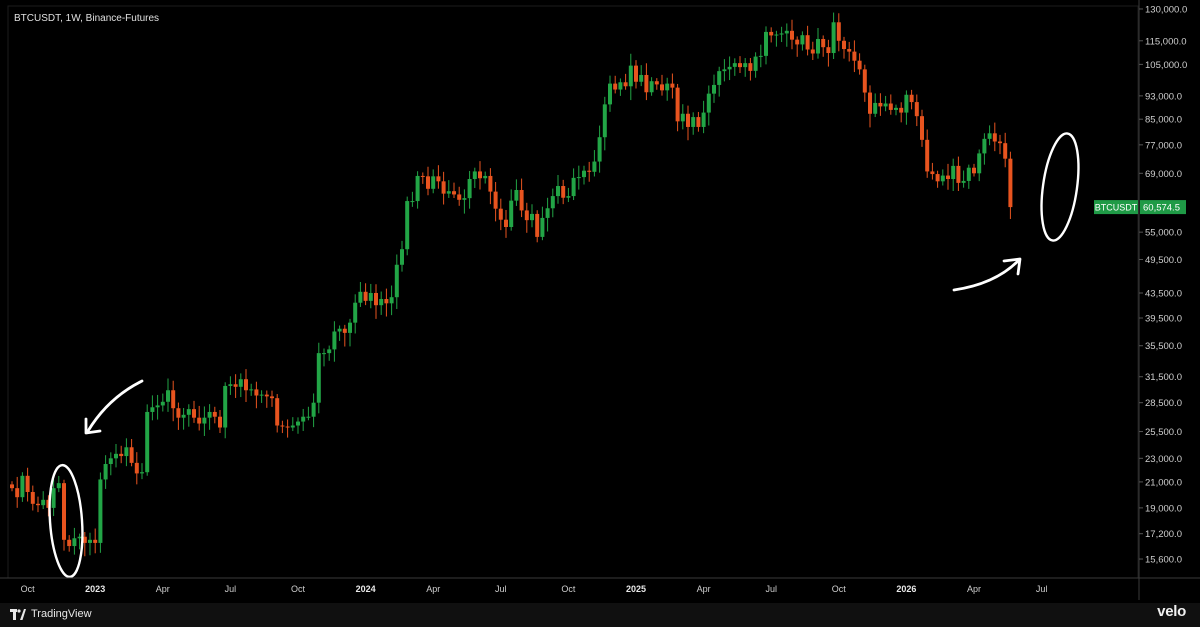 This screenshot has height=627, width=1200. I want to click on price-tick-label: 19,000.0, so click(1163, 508).